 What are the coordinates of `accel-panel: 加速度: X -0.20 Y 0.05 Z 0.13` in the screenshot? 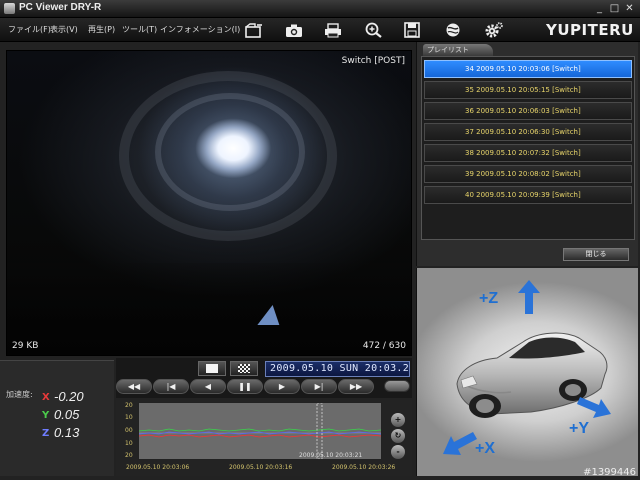 It's located at (57, 418).